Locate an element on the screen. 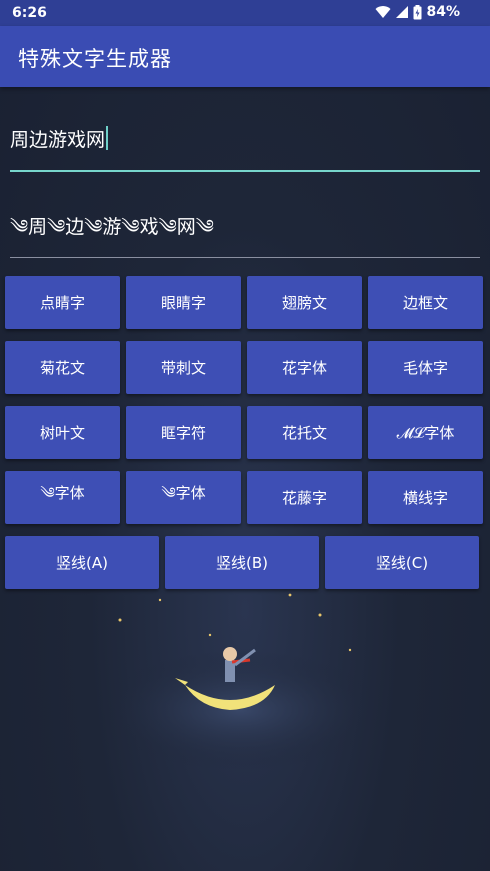 This screenshot has width=490, height=871. battery-icon is located at coordinates (417, 12).